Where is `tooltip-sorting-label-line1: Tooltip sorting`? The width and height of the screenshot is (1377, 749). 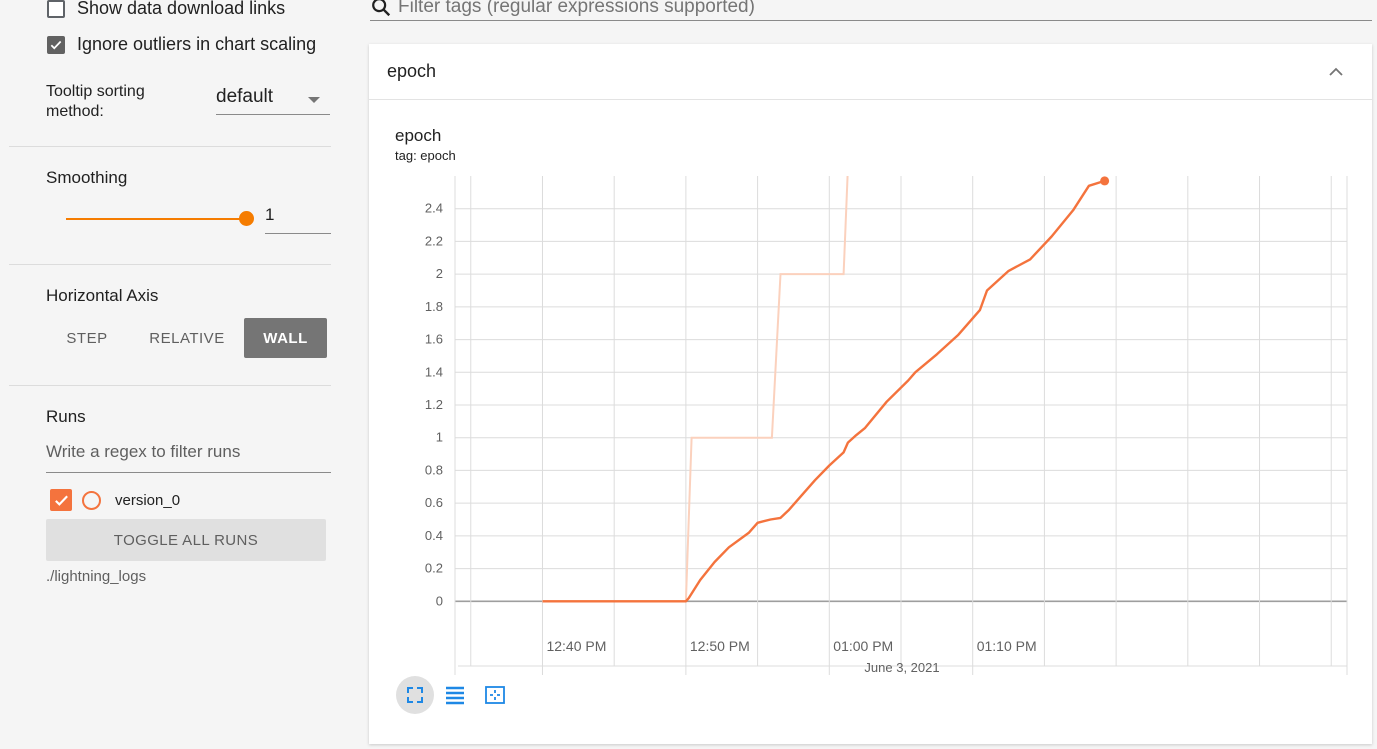 tooltip-sorting-label-line1: Tooltip sorting is located at coordinates (95, 91).